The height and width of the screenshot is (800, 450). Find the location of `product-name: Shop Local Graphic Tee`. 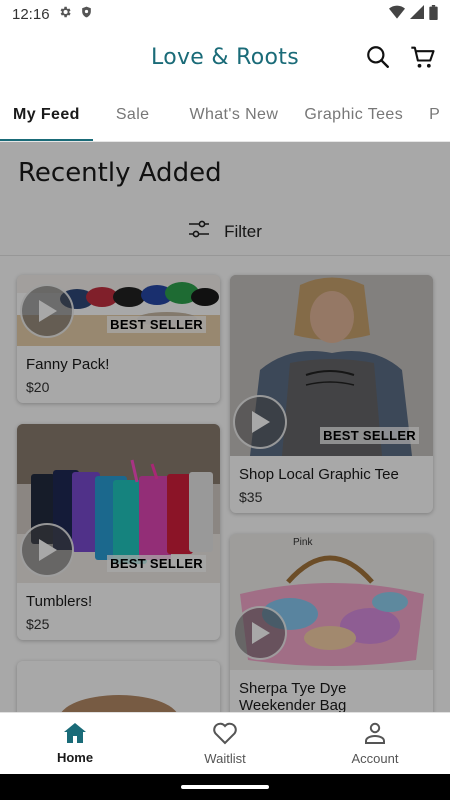

product-name: Shop Local Graphic Tee is located at coordinates (319, 474).